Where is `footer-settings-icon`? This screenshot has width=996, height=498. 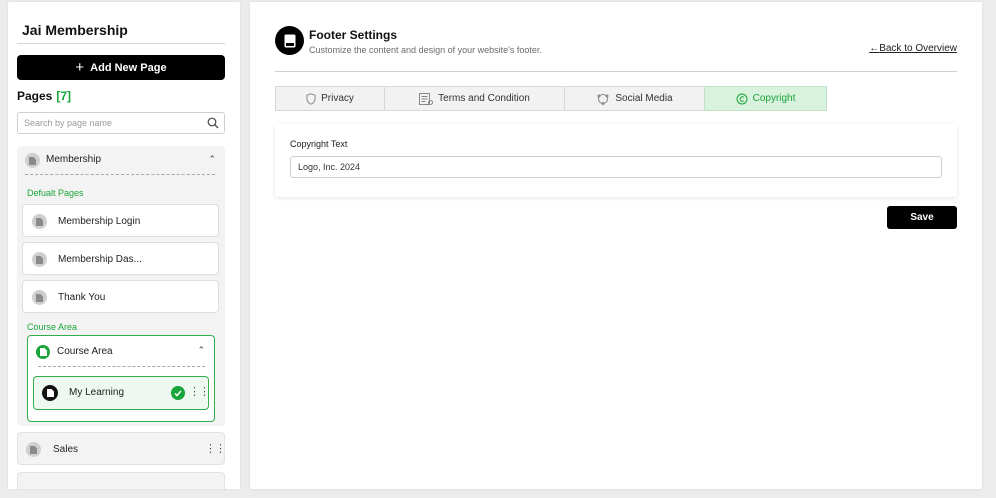 footer-settings-icon is located at coordinates (289, 40).